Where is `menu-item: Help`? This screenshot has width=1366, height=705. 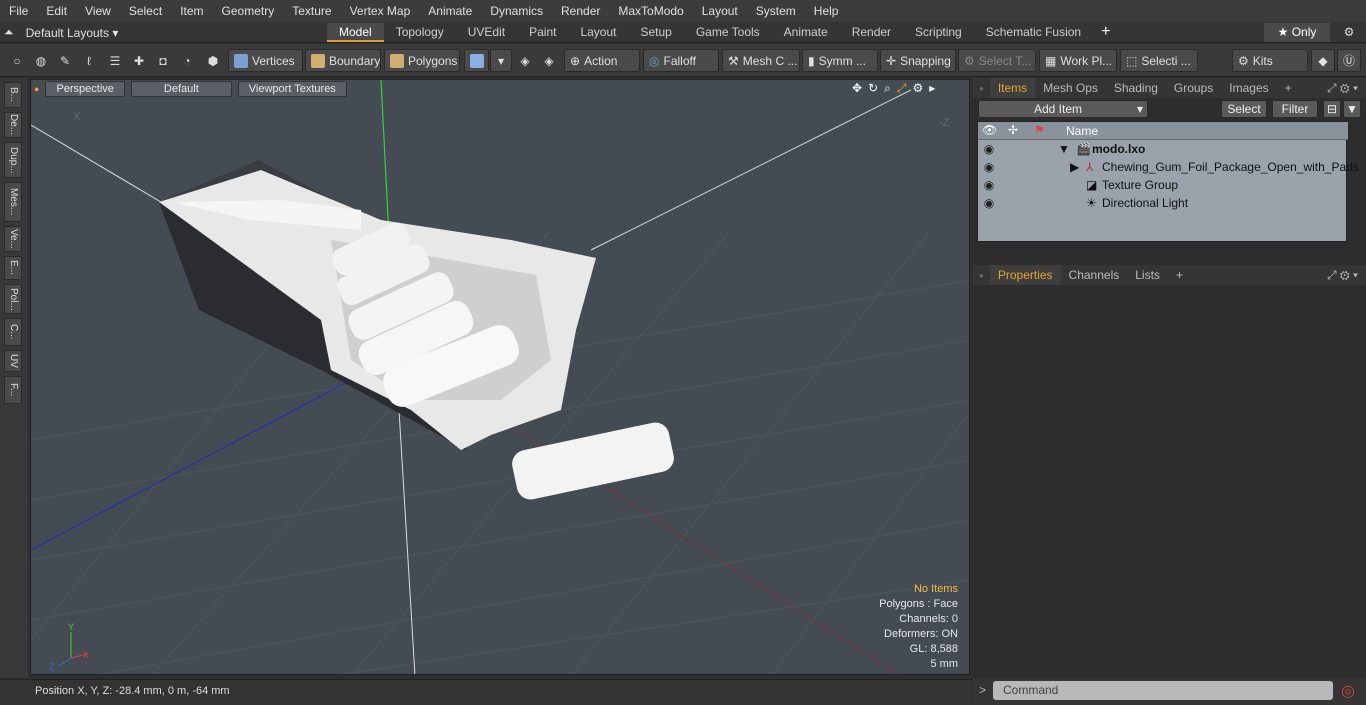
menu-item: Help is located at coordinates (826, 11).